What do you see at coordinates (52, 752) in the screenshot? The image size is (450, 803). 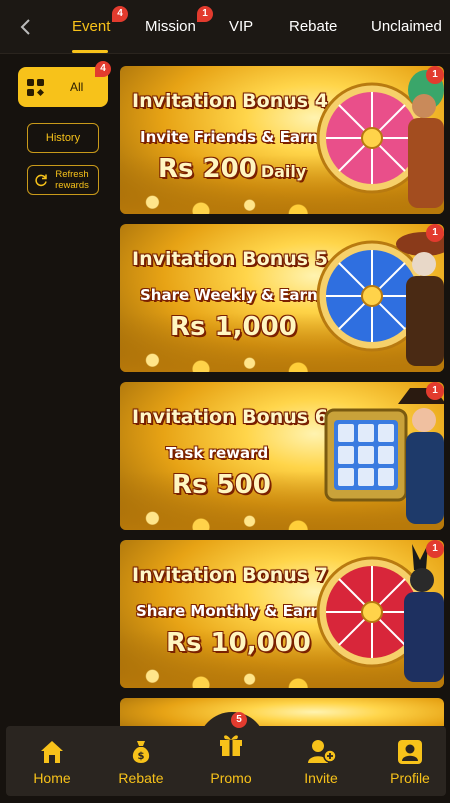 I see `home-icon` at bounding box center [52, 752].